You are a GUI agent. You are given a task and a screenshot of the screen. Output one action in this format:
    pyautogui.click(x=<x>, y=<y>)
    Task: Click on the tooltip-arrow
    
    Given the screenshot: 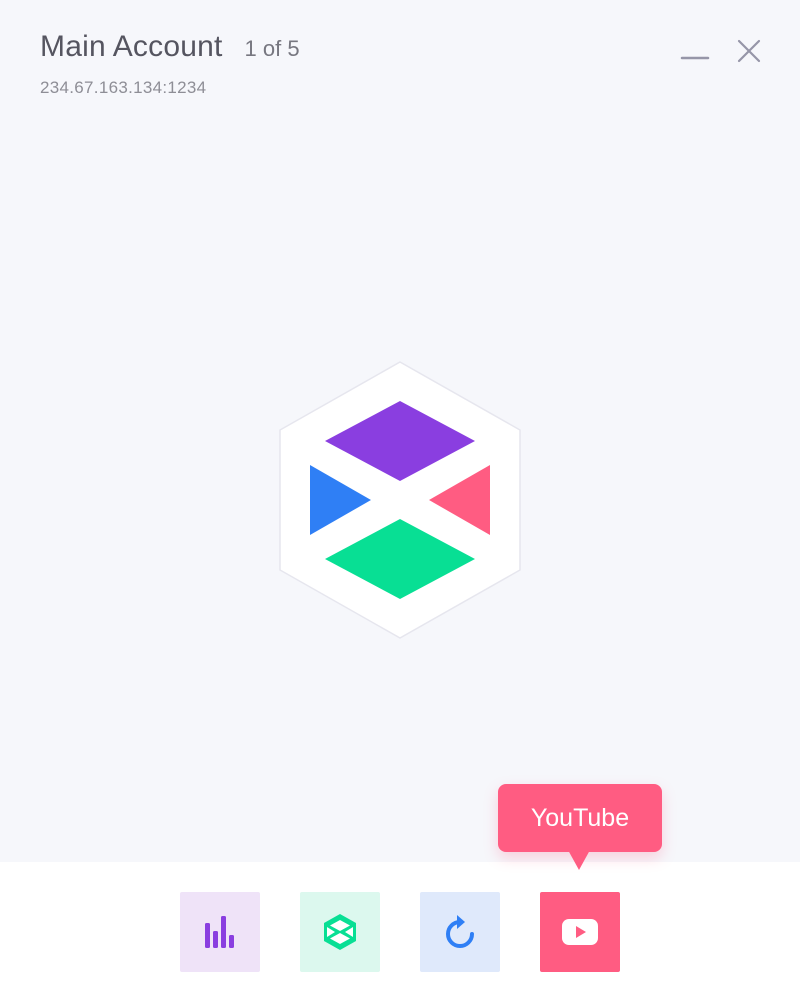 What is the action you would take?
    pyautogui.click(x=579, y=860)
    